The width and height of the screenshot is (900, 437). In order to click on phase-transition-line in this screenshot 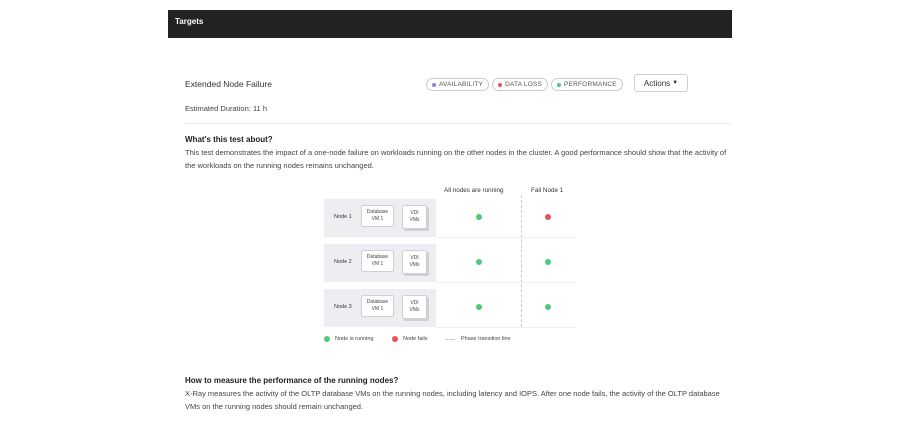, I will do `click(521, 261)`.